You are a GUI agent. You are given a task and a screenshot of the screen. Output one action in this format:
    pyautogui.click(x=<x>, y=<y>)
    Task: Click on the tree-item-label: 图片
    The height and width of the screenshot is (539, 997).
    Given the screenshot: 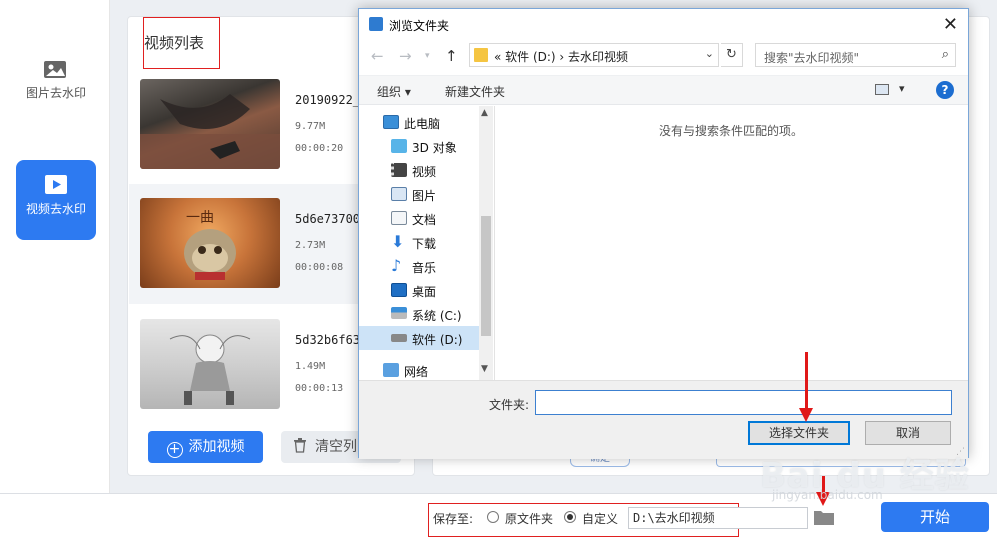 What is the action you would take?
    pyautogui.click(x=424, y=196)
    